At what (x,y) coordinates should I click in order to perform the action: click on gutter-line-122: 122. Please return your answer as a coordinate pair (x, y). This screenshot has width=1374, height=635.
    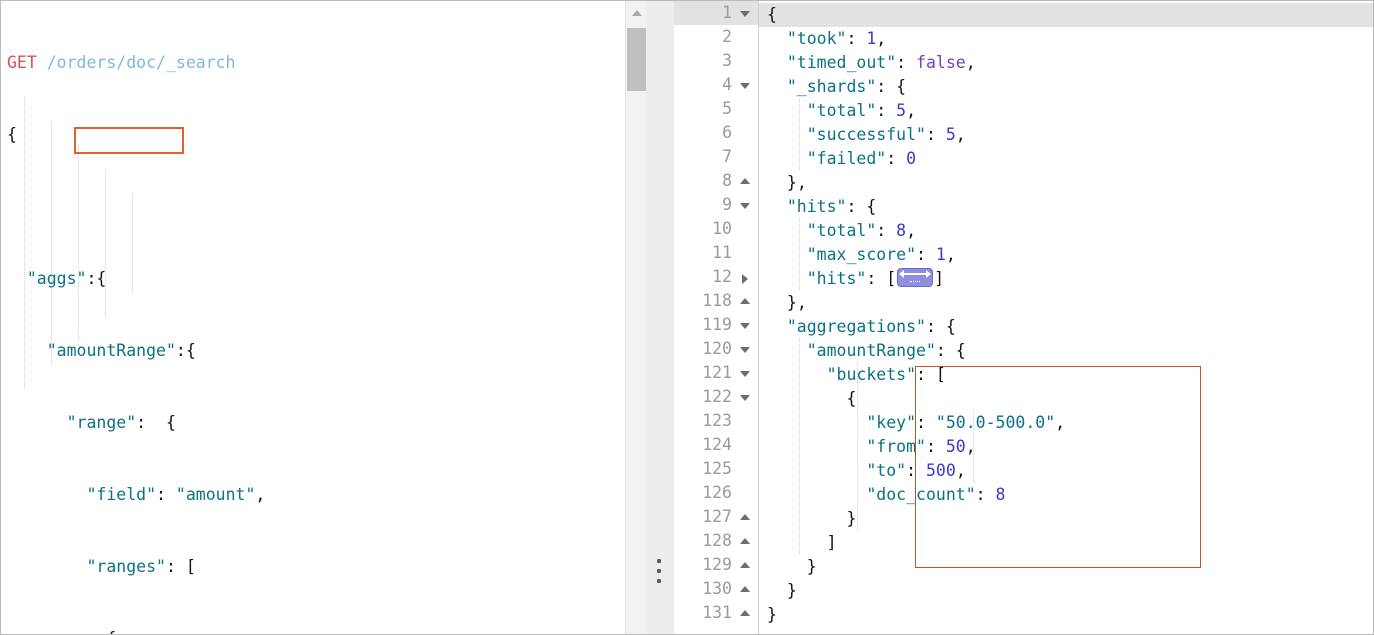
    Looking at the image, I should click on (716, 397).